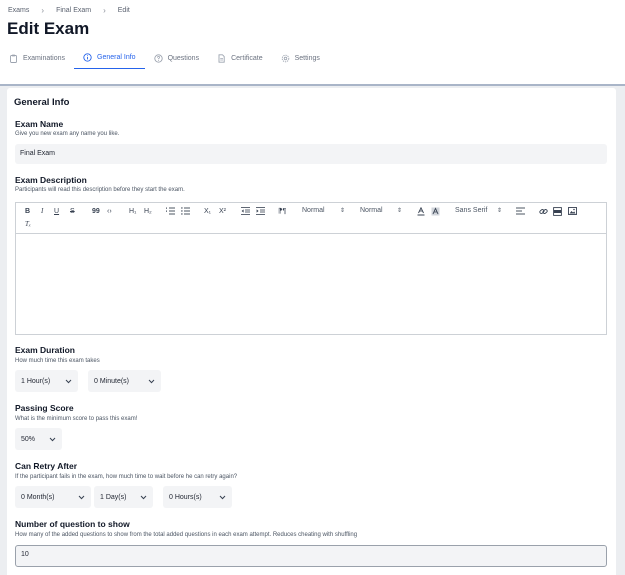 The height and width of the screenshot is (575, 625). What do you see at coordinates (39, 124) in the screenshot?
I see `exam-name-label: Exam Name` at bounding box center [39, 124].